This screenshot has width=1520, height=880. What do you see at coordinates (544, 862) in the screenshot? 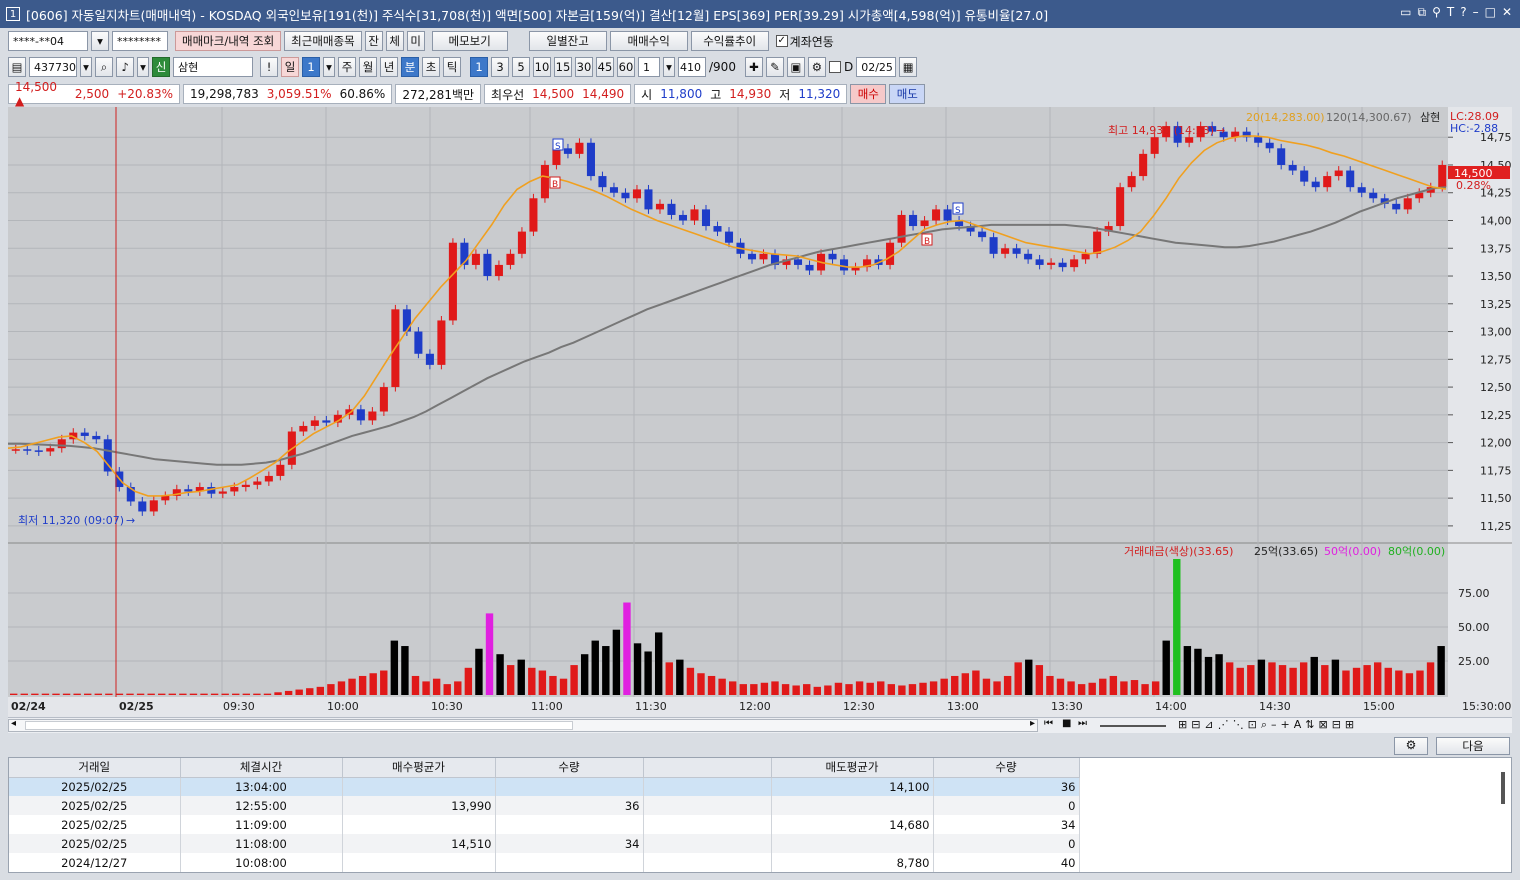
I see `table-row: 2024/12/27 10:08:00 8,780 40` at bounding box center [544, 862].